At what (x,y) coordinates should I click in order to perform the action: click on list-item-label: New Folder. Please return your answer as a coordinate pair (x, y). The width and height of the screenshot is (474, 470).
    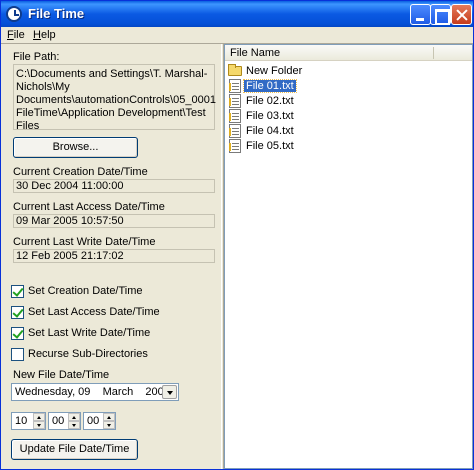
    Looking at the image, I should click on (274, 71).